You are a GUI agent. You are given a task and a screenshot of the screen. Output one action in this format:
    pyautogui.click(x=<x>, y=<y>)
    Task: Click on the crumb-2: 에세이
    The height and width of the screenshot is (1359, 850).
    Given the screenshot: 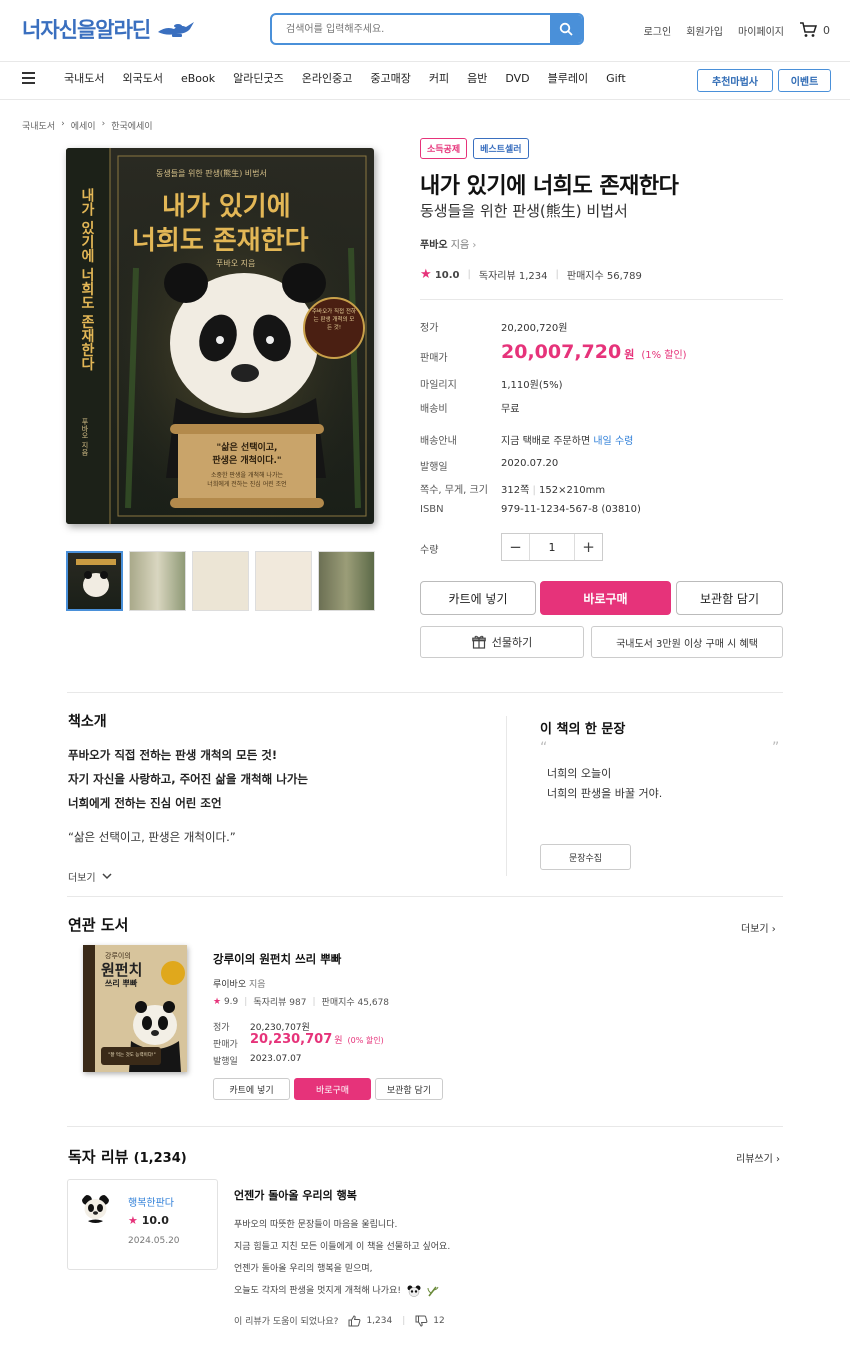 What is the action you would take?
    pyautogui.click(x=83, y=125)
    